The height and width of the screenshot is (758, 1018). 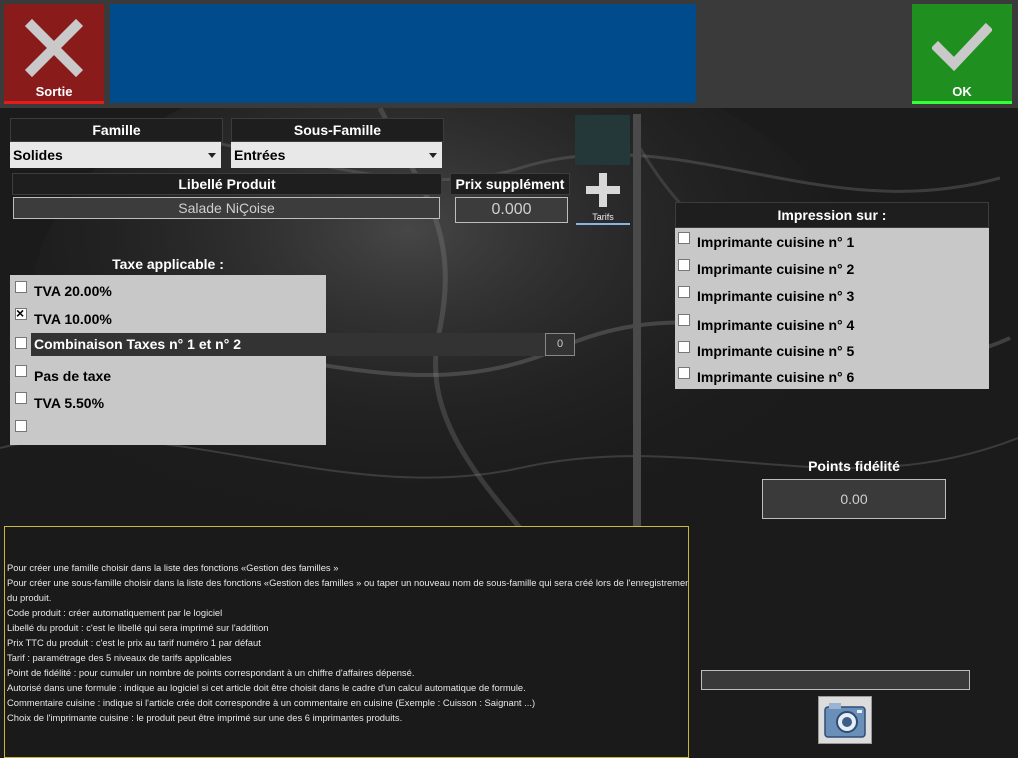 I want to click on print-section-title: Impression sur :, so click(x=832, y=215).